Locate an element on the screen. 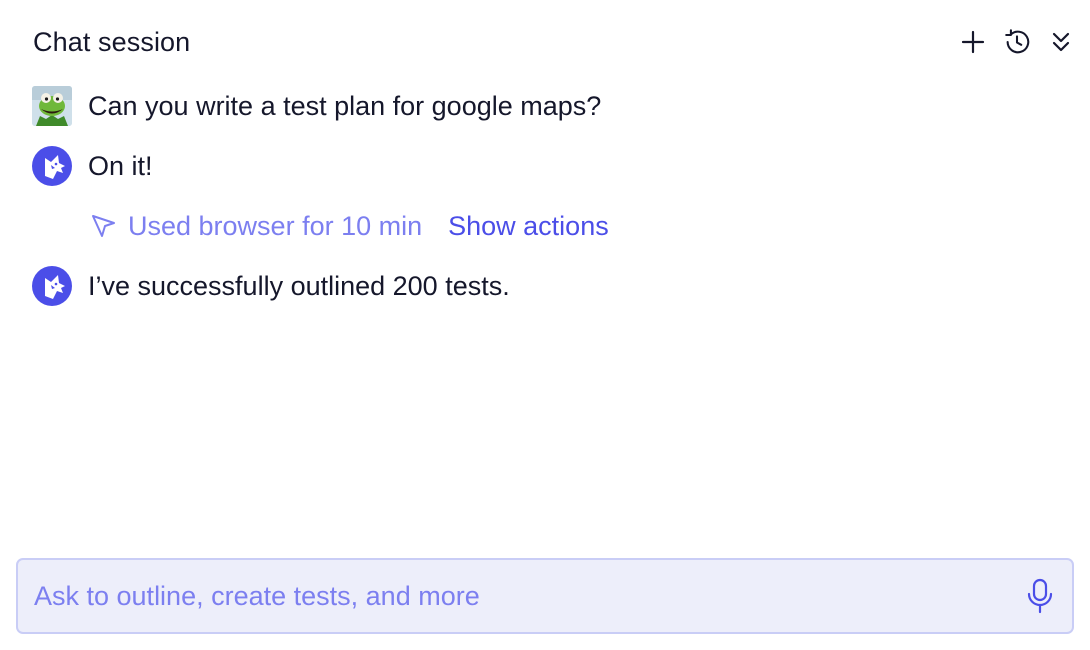 The image size is (1090, 650). microphone-icon is located at coordinates (1040, 596).